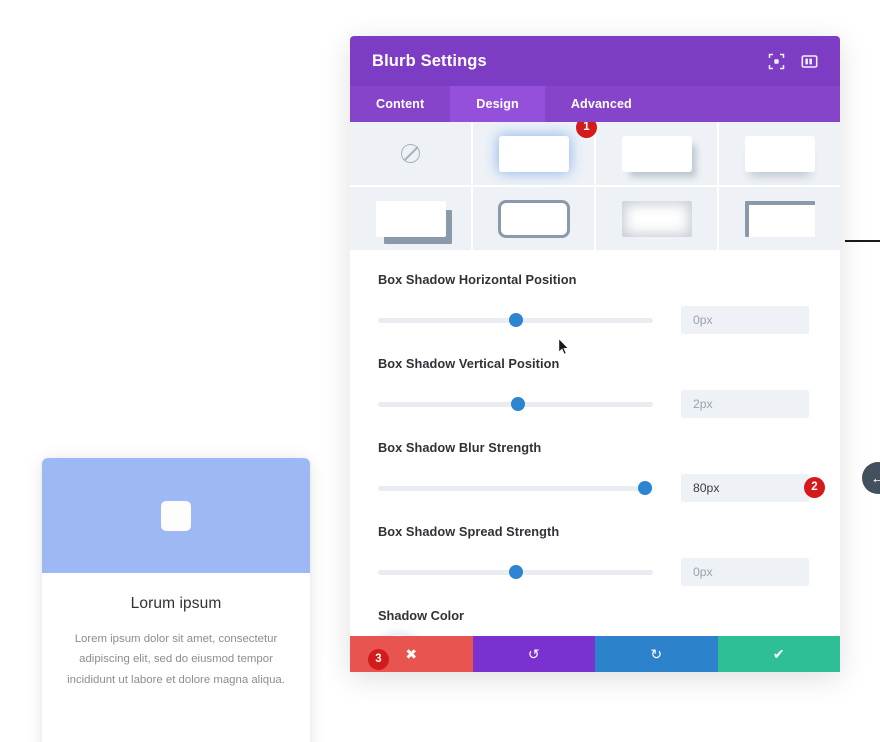 The height and width of the screenshot is (742, 880). Describe the element at coordinates (595, 61) in the screenshot. I see `modal-header: Blurb Settings` at that location.